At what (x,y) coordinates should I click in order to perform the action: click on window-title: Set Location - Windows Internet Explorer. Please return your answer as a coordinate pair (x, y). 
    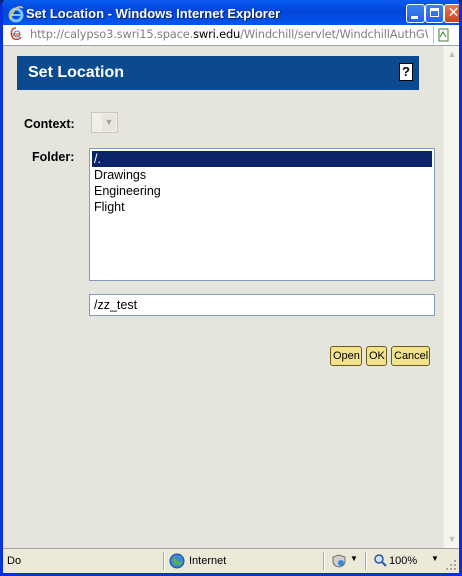
    Looking at the image, I should click on (153, 13).